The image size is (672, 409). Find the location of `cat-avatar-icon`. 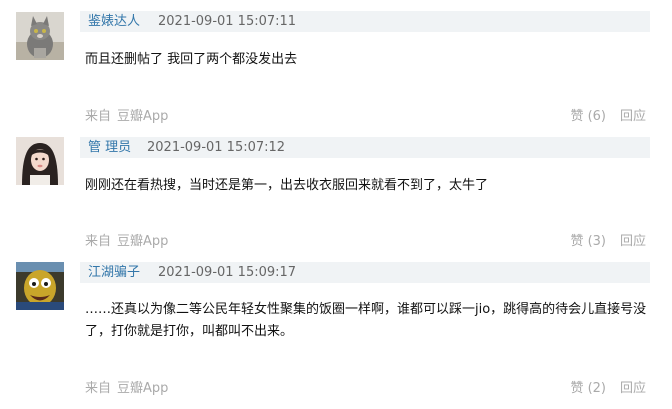

cat-avatar-icon is located at coordinates (40, 36).